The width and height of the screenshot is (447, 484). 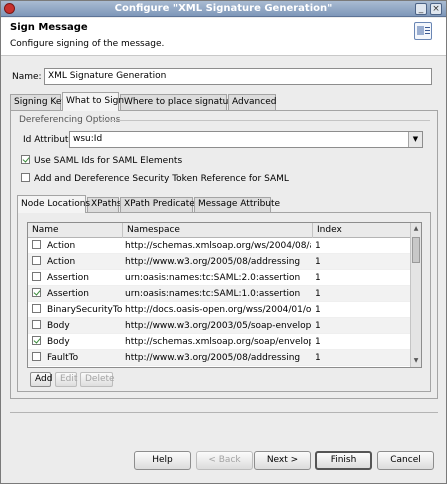 I want to click on id-attribute-combo: wsu:Id ▼, so click(x=246, y=139).